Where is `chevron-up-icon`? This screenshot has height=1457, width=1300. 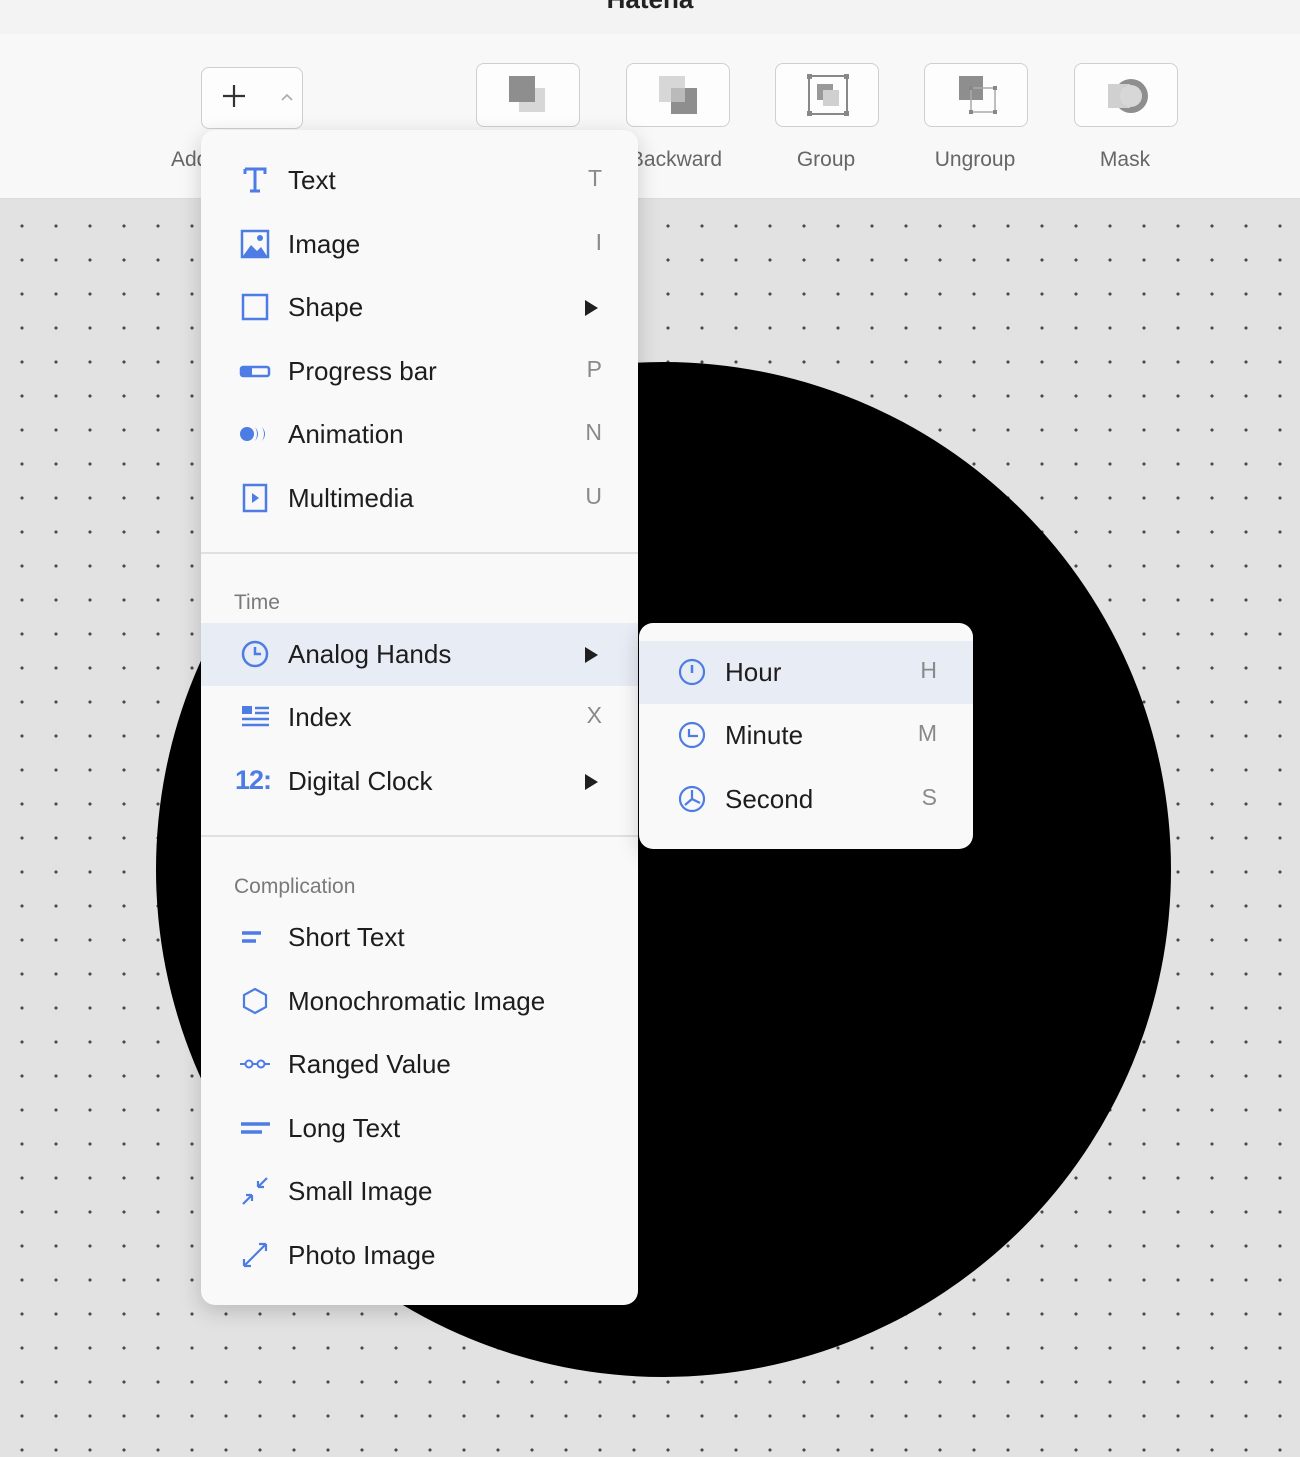
chevron-up-icon is located at coordinates (287, 97).